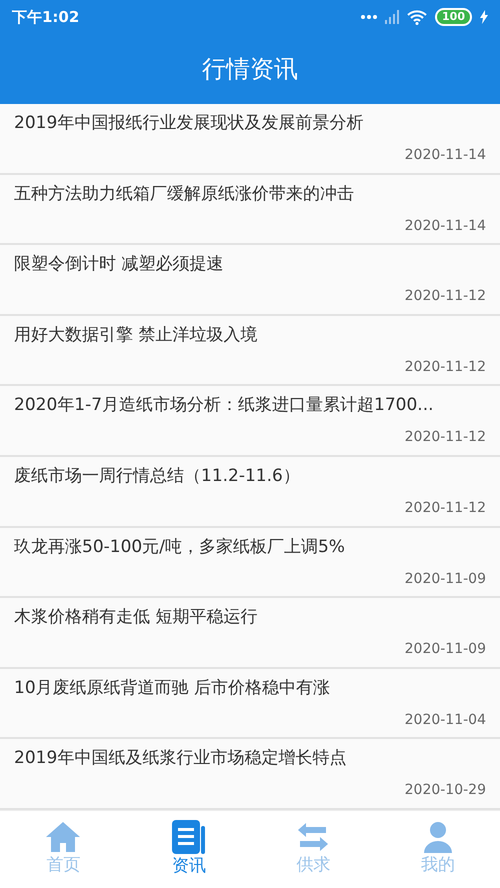  What do you see at coordinates (184, 193) in the screenshot?
I see `news-title: 五种方法助力纸箱厂缓解原纸涨价带来的冲击` at bounding box center [184, 193].